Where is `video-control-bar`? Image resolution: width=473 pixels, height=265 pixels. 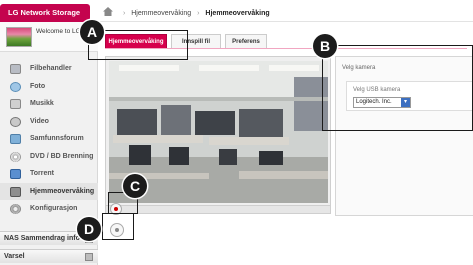
video-control-bar is located at coordinates (218, 210).